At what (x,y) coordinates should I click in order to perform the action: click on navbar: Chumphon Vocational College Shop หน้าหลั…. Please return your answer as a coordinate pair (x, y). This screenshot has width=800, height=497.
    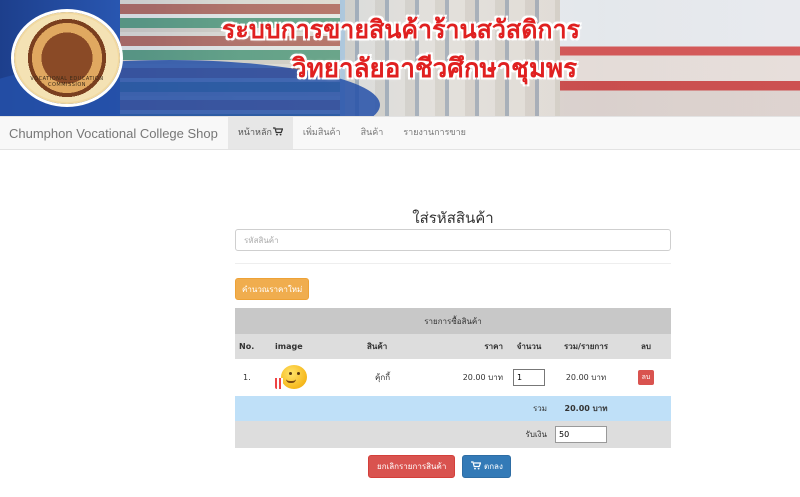
    Looking at the image, I should click on (400, 133).